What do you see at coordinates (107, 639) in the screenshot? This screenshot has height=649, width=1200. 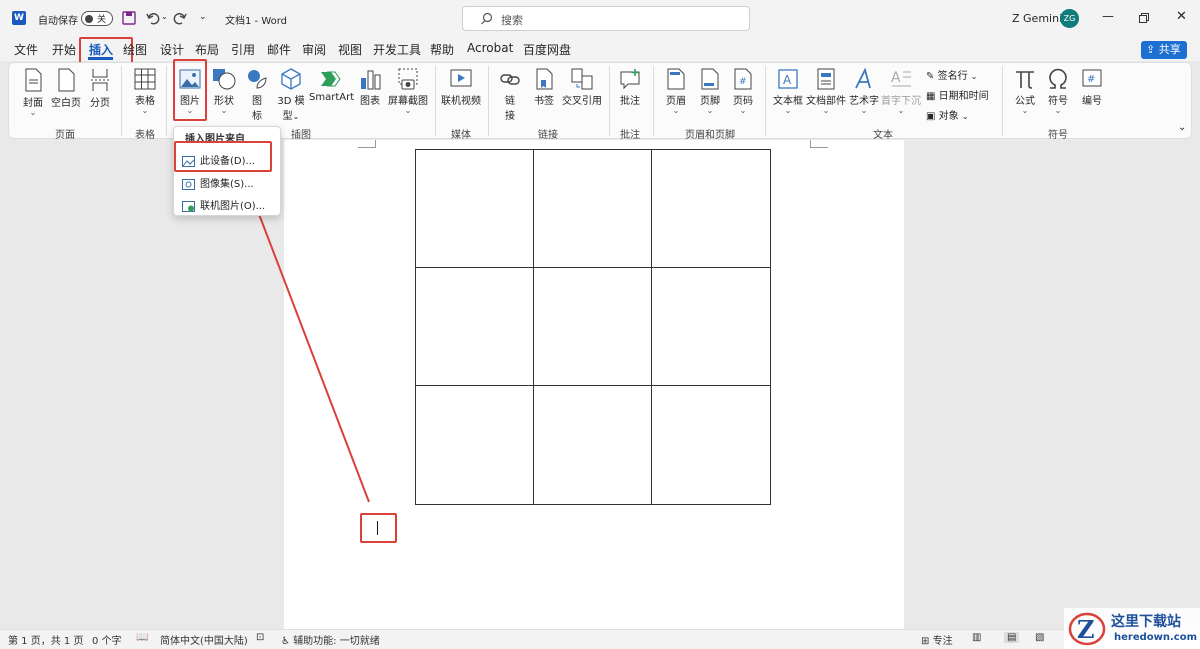 I see `word-count: 0 个字` at bounding box center [107, 639].